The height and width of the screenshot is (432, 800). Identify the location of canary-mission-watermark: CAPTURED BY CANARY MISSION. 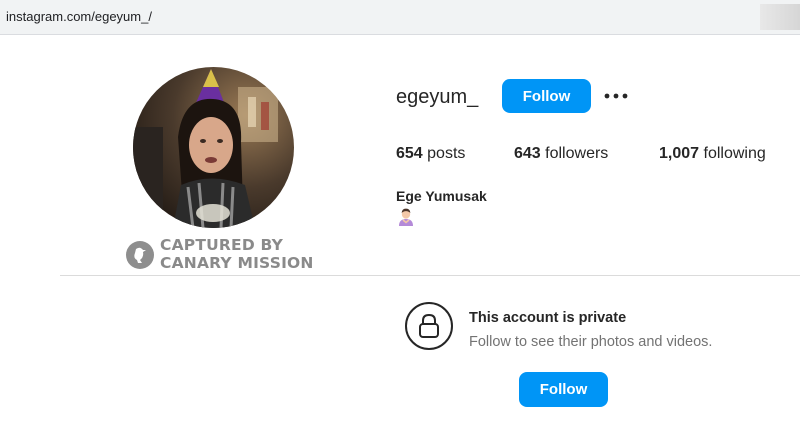
(221, 256).